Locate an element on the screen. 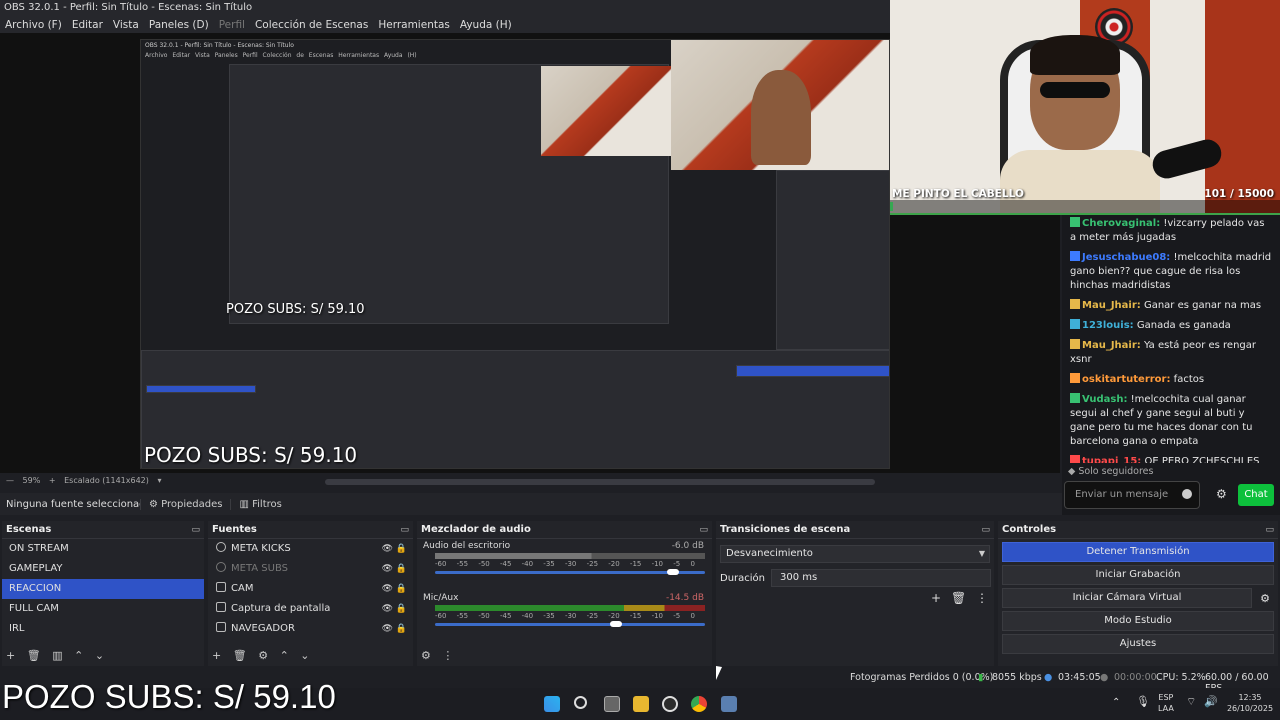  stop-streaming-button: Detener Transmisión is located at coordinates (1138, 552).